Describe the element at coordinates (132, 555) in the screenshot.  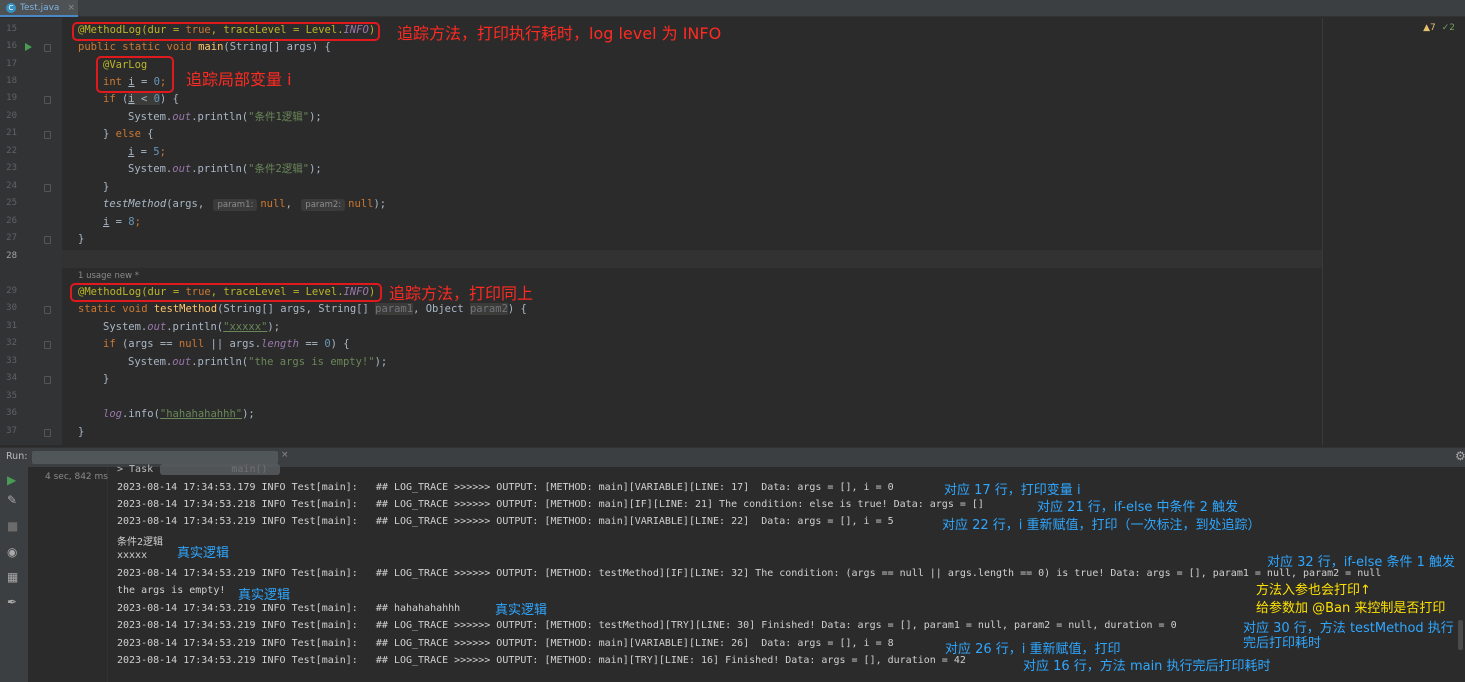
I see `console-line: xxxxx` at that location.